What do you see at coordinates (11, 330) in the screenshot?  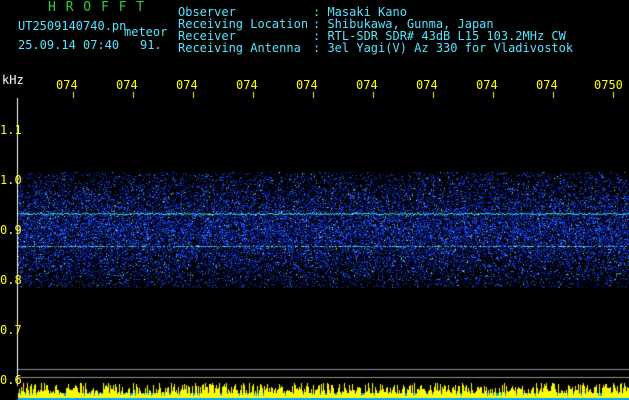 I see `y-tick-0-7: 0.7` at bounding box center [11, 330].